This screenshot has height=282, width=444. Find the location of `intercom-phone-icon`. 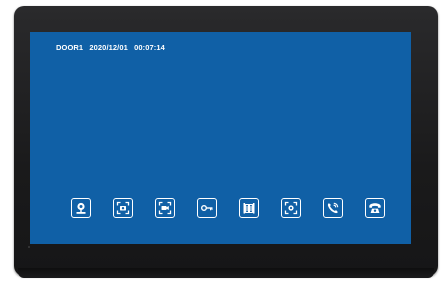

intercom-phone-icon is located at coordinates (333, 208).